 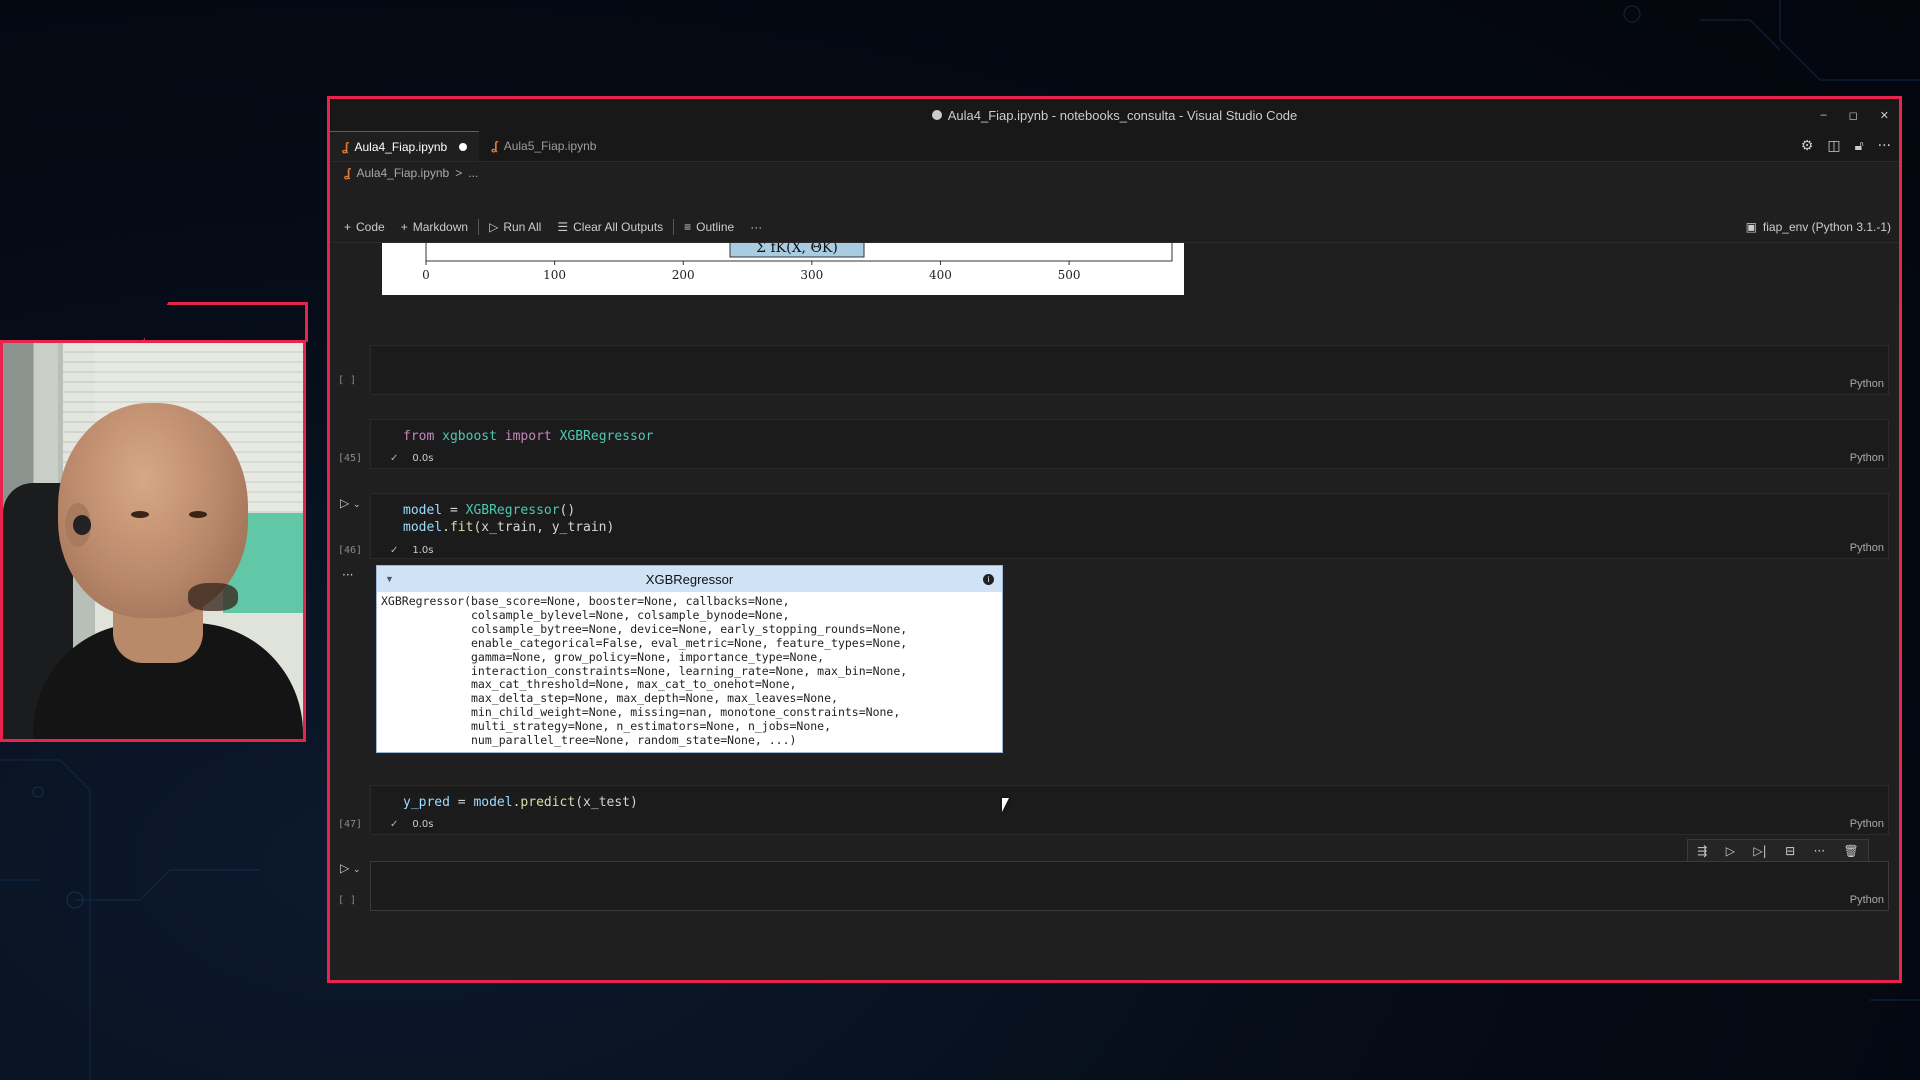 I want to click on split-cell-icon: ⊟, so click(x=1790, y=851).